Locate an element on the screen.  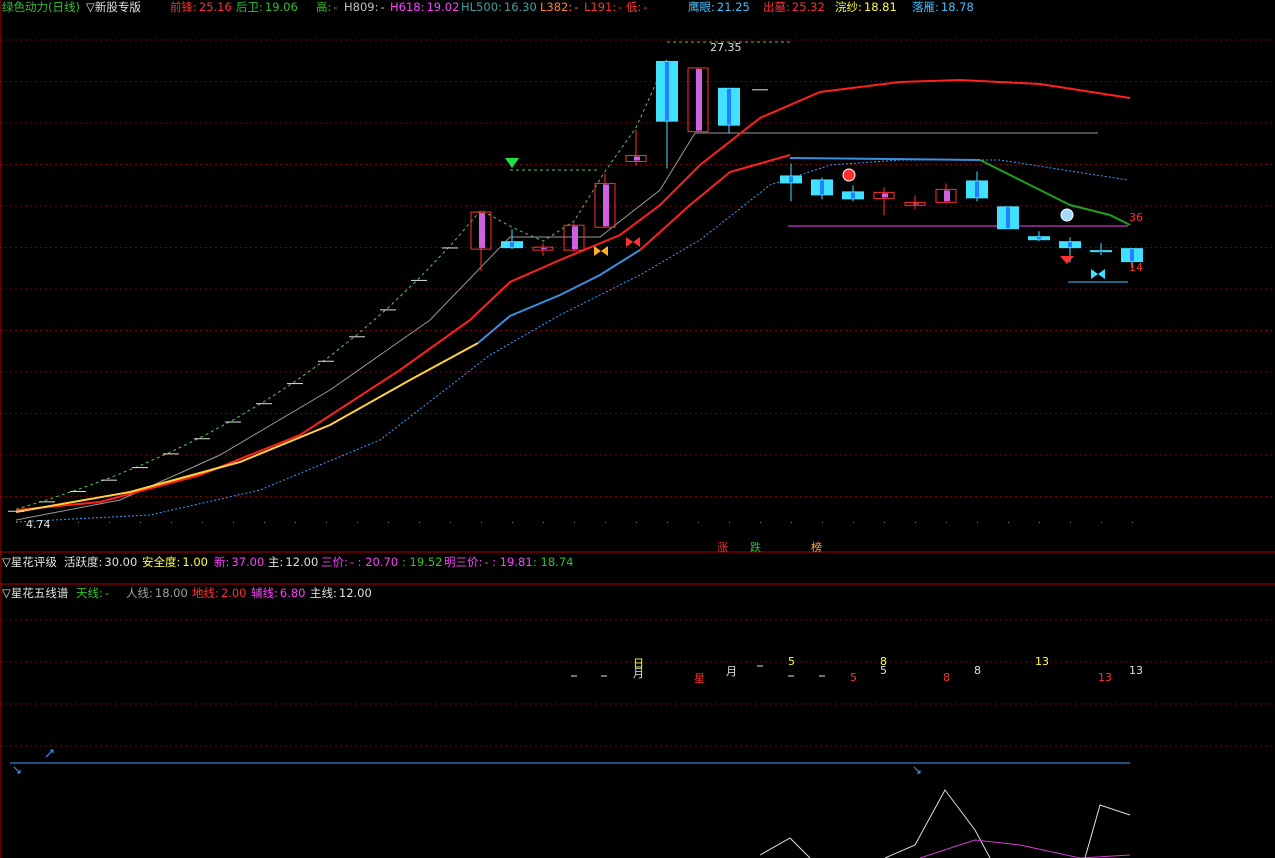
panel3-value-0: - is located at coordinates (107, 593).